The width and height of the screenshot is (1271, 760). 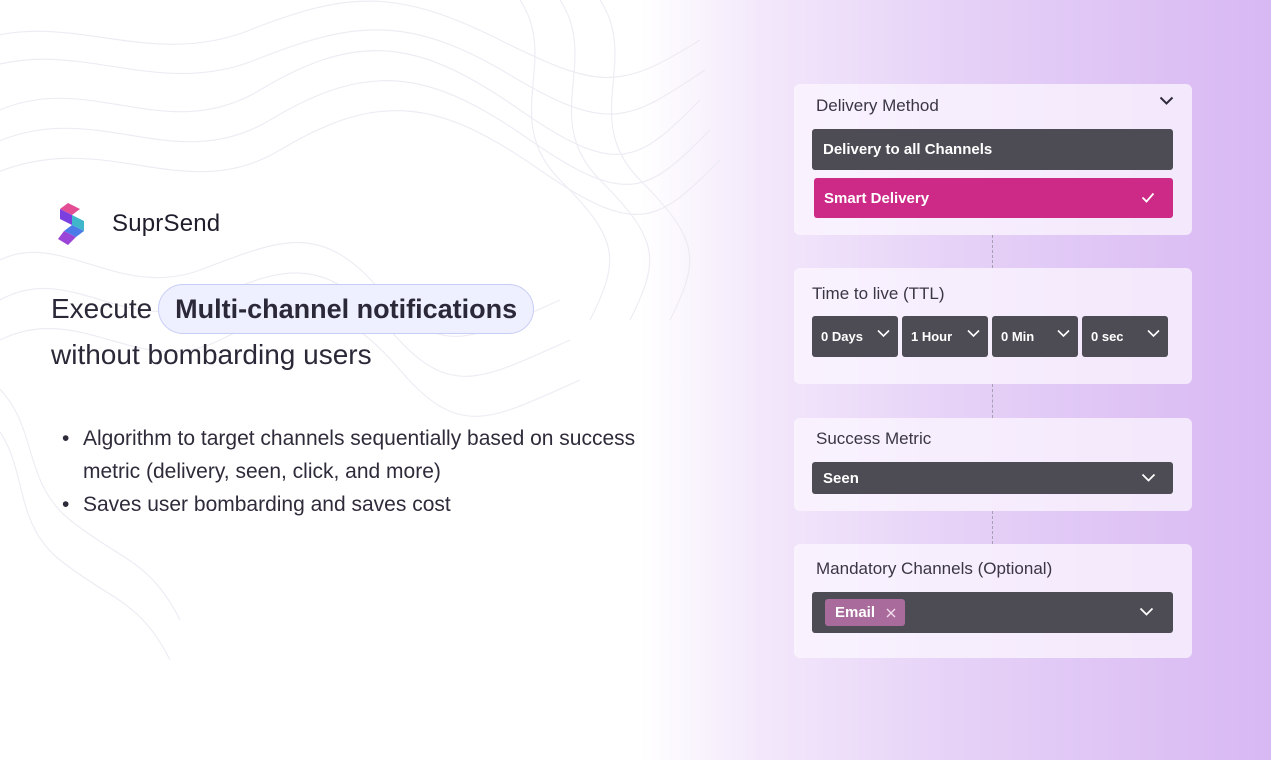 What do you see at coordinates (166, 223) in the screenshot?
I see `brand-name: SuprSend` at bounding box center [166, 223].